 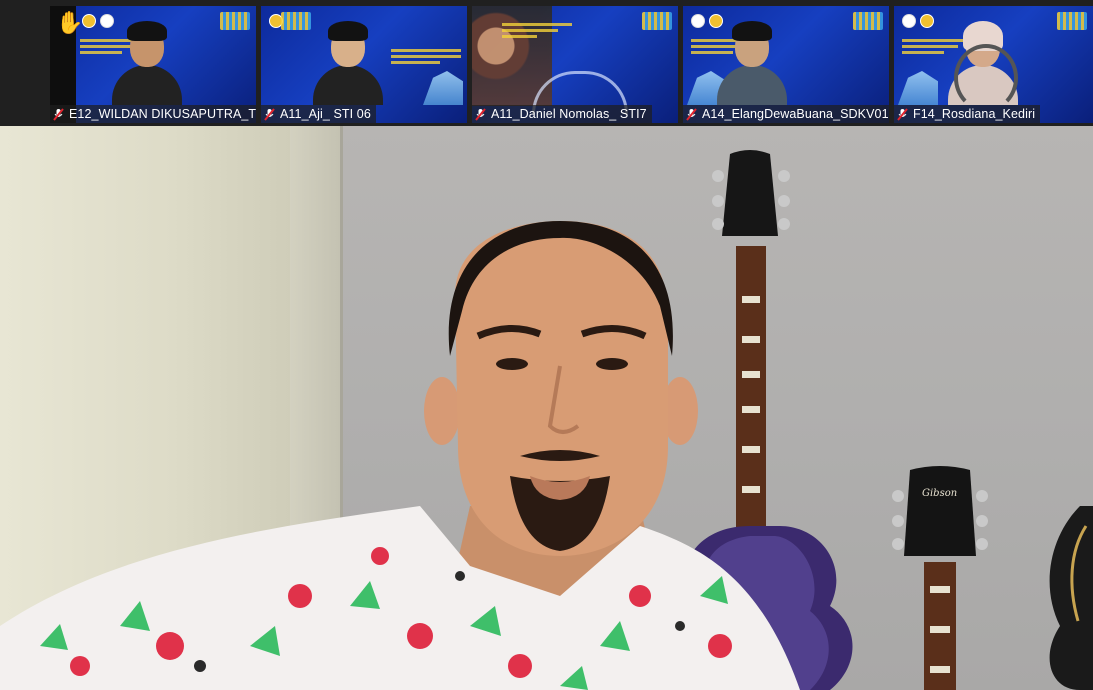 I want to click on participant-name: A11_Daniel Nomolas_ STI7, so click(x=569, y=114).